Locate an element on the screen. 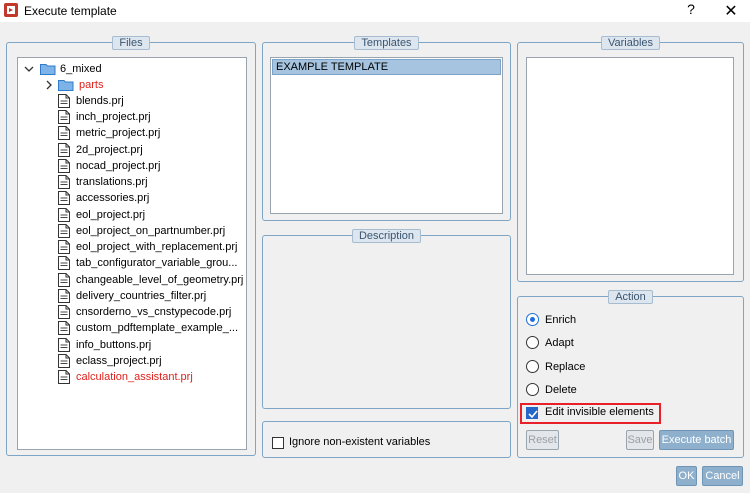  window-title: Execute template is located at coordinates (70, 11).